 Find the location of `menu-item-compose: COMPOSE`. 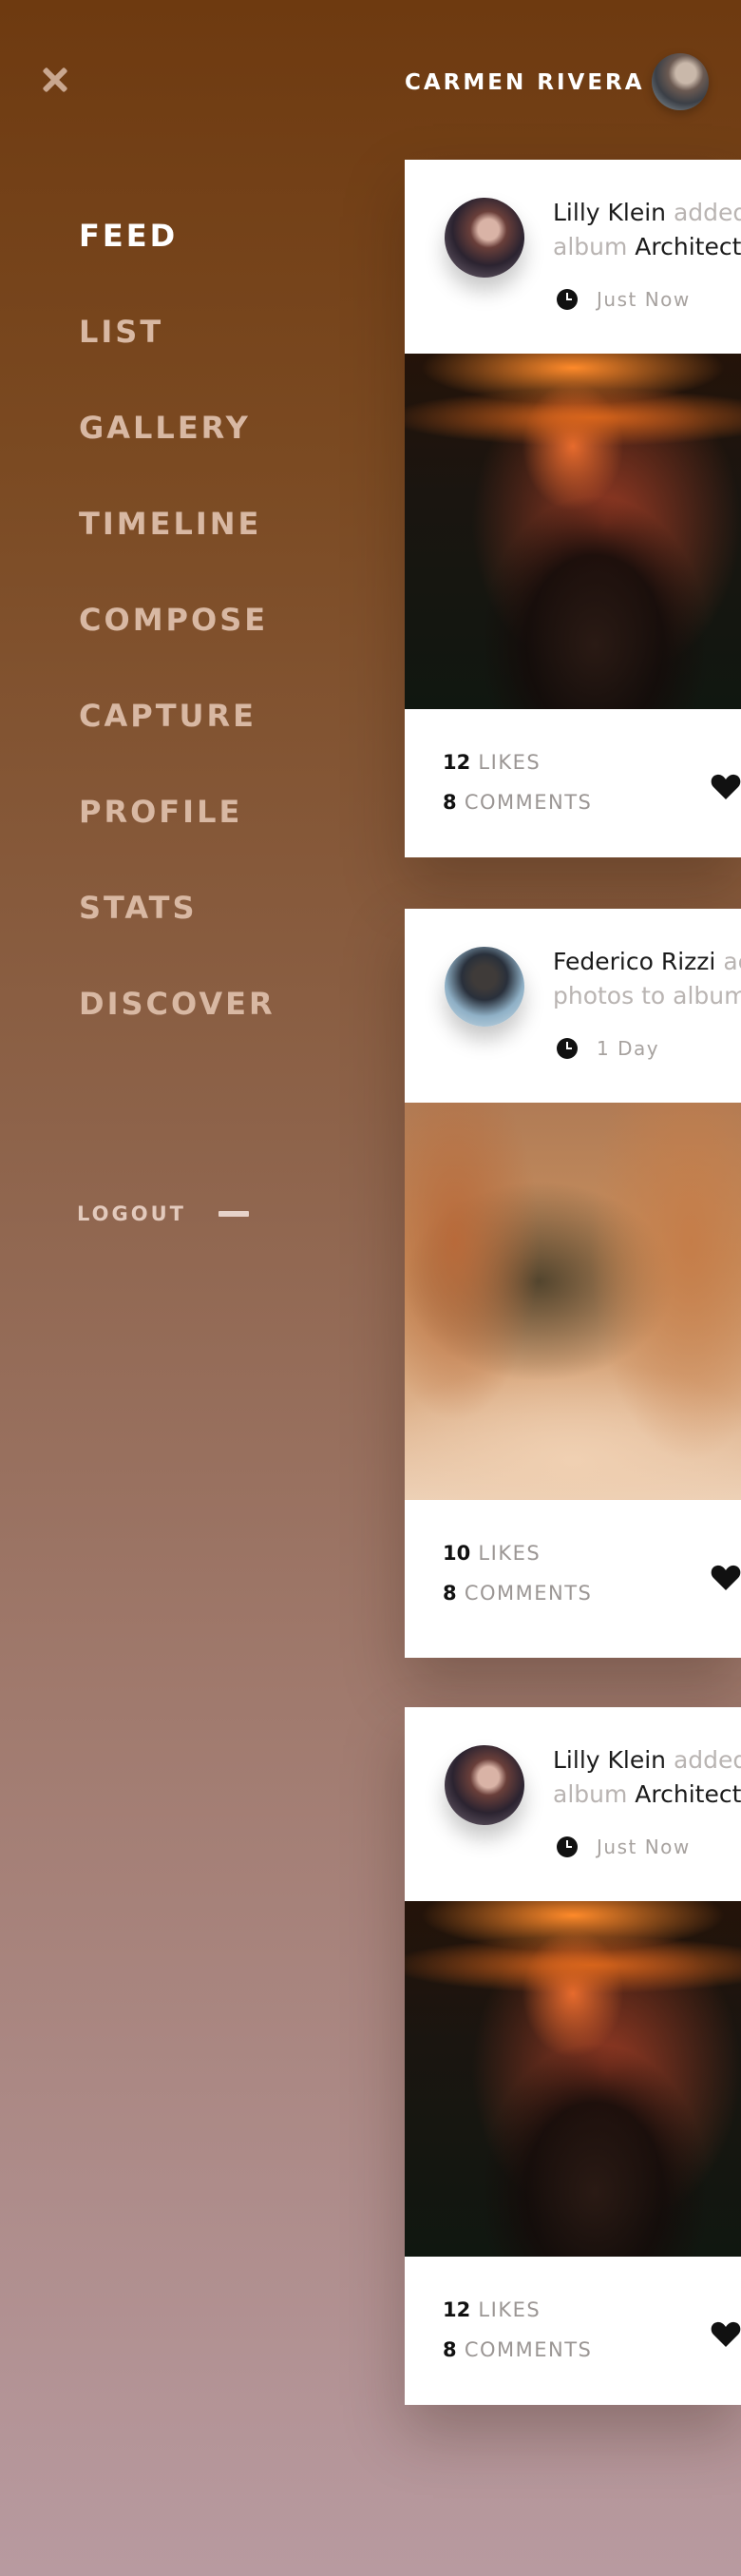

menu-item-compose: COMPOSE is located at coordinates (177, 646).